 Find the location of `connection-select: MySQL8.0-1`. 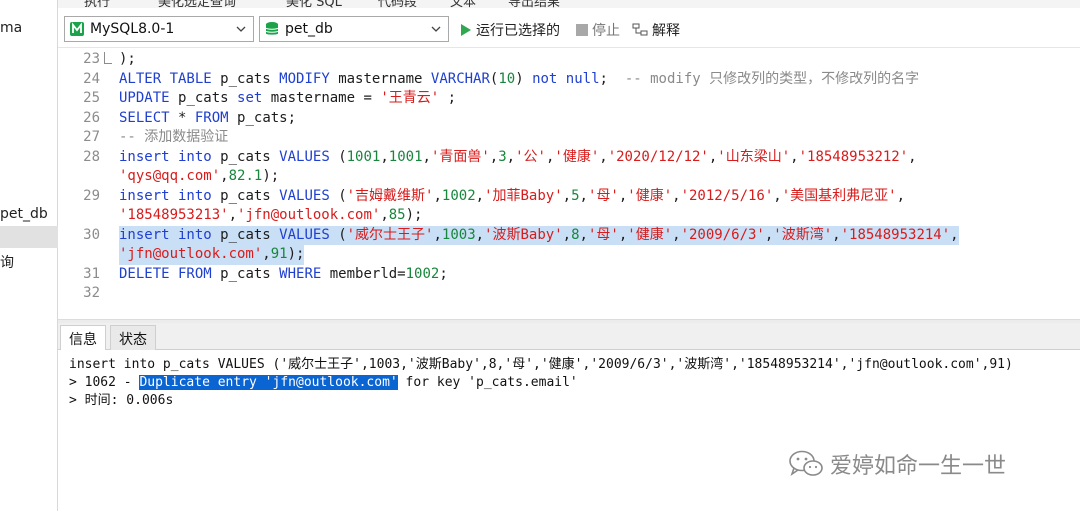

connection-select: MySQL8.0-1 is located at coordinates (159, 29).